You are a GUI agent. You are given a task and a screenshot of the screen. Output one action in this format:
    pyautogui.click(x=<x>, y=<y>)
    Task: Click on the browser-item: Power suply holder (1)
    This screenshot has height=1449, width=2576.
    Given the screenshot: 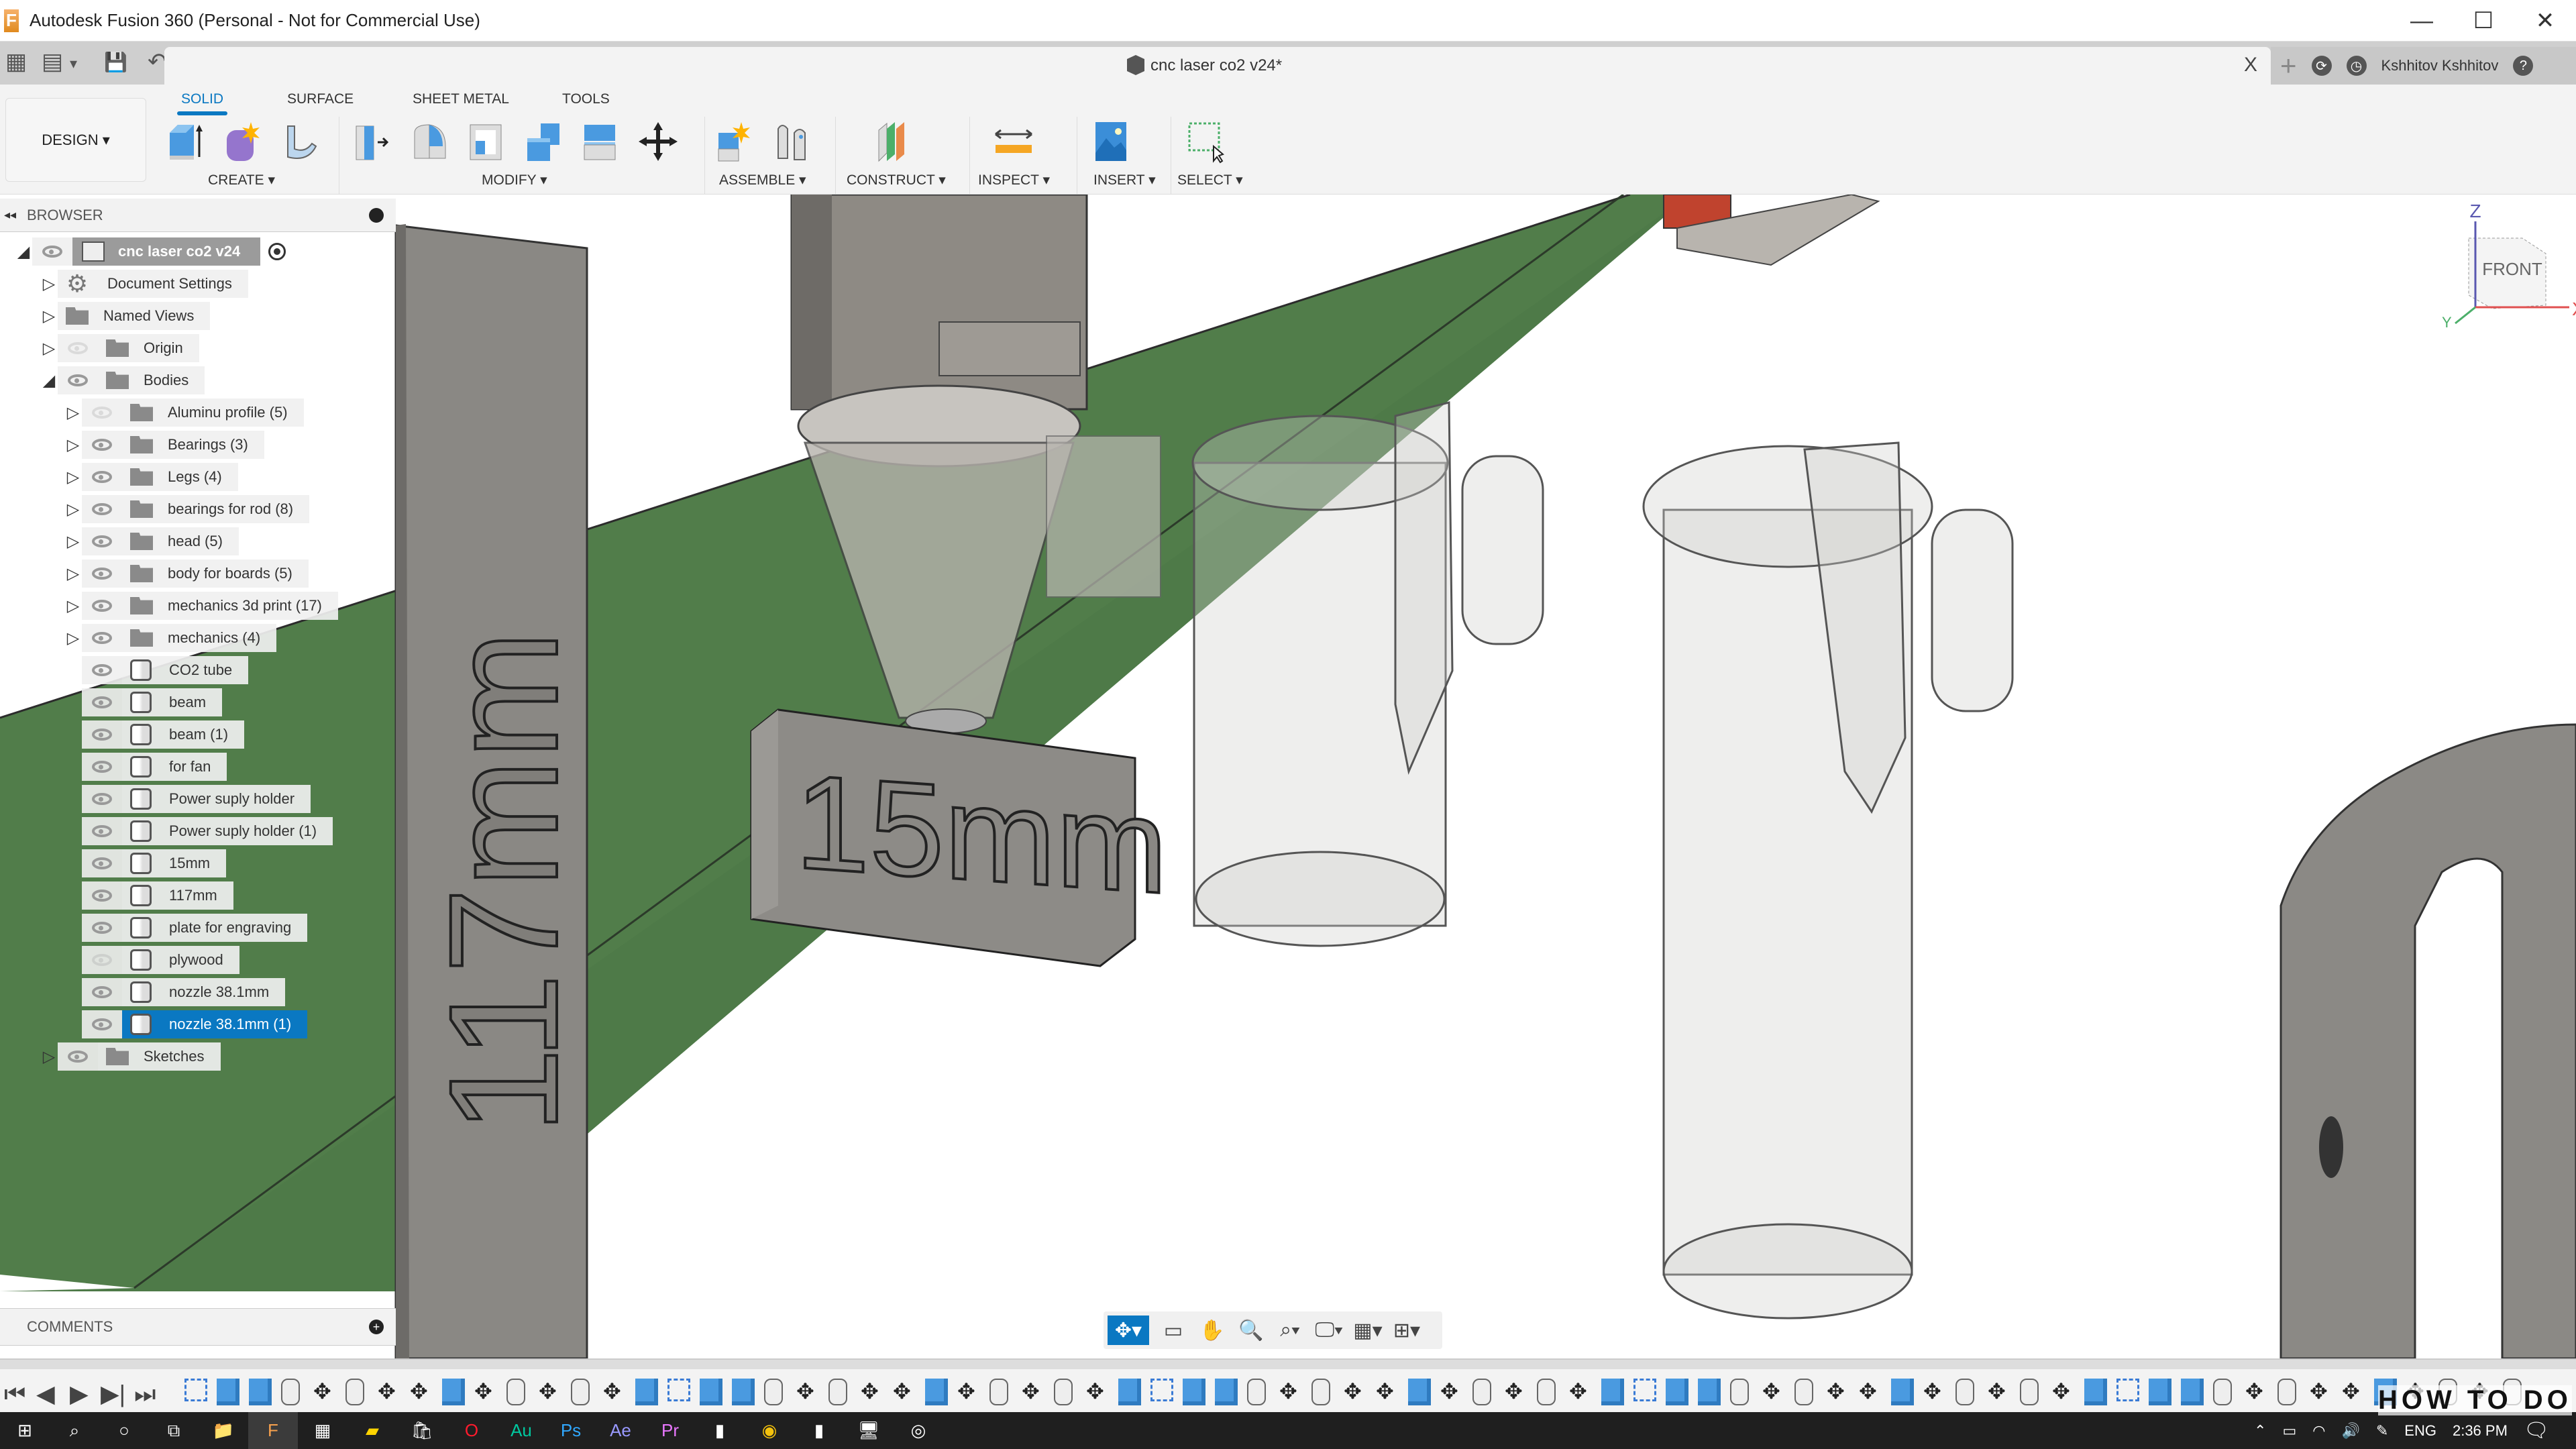 What is the action you would take?
    pyautogui.click(x=198, y=831)
    